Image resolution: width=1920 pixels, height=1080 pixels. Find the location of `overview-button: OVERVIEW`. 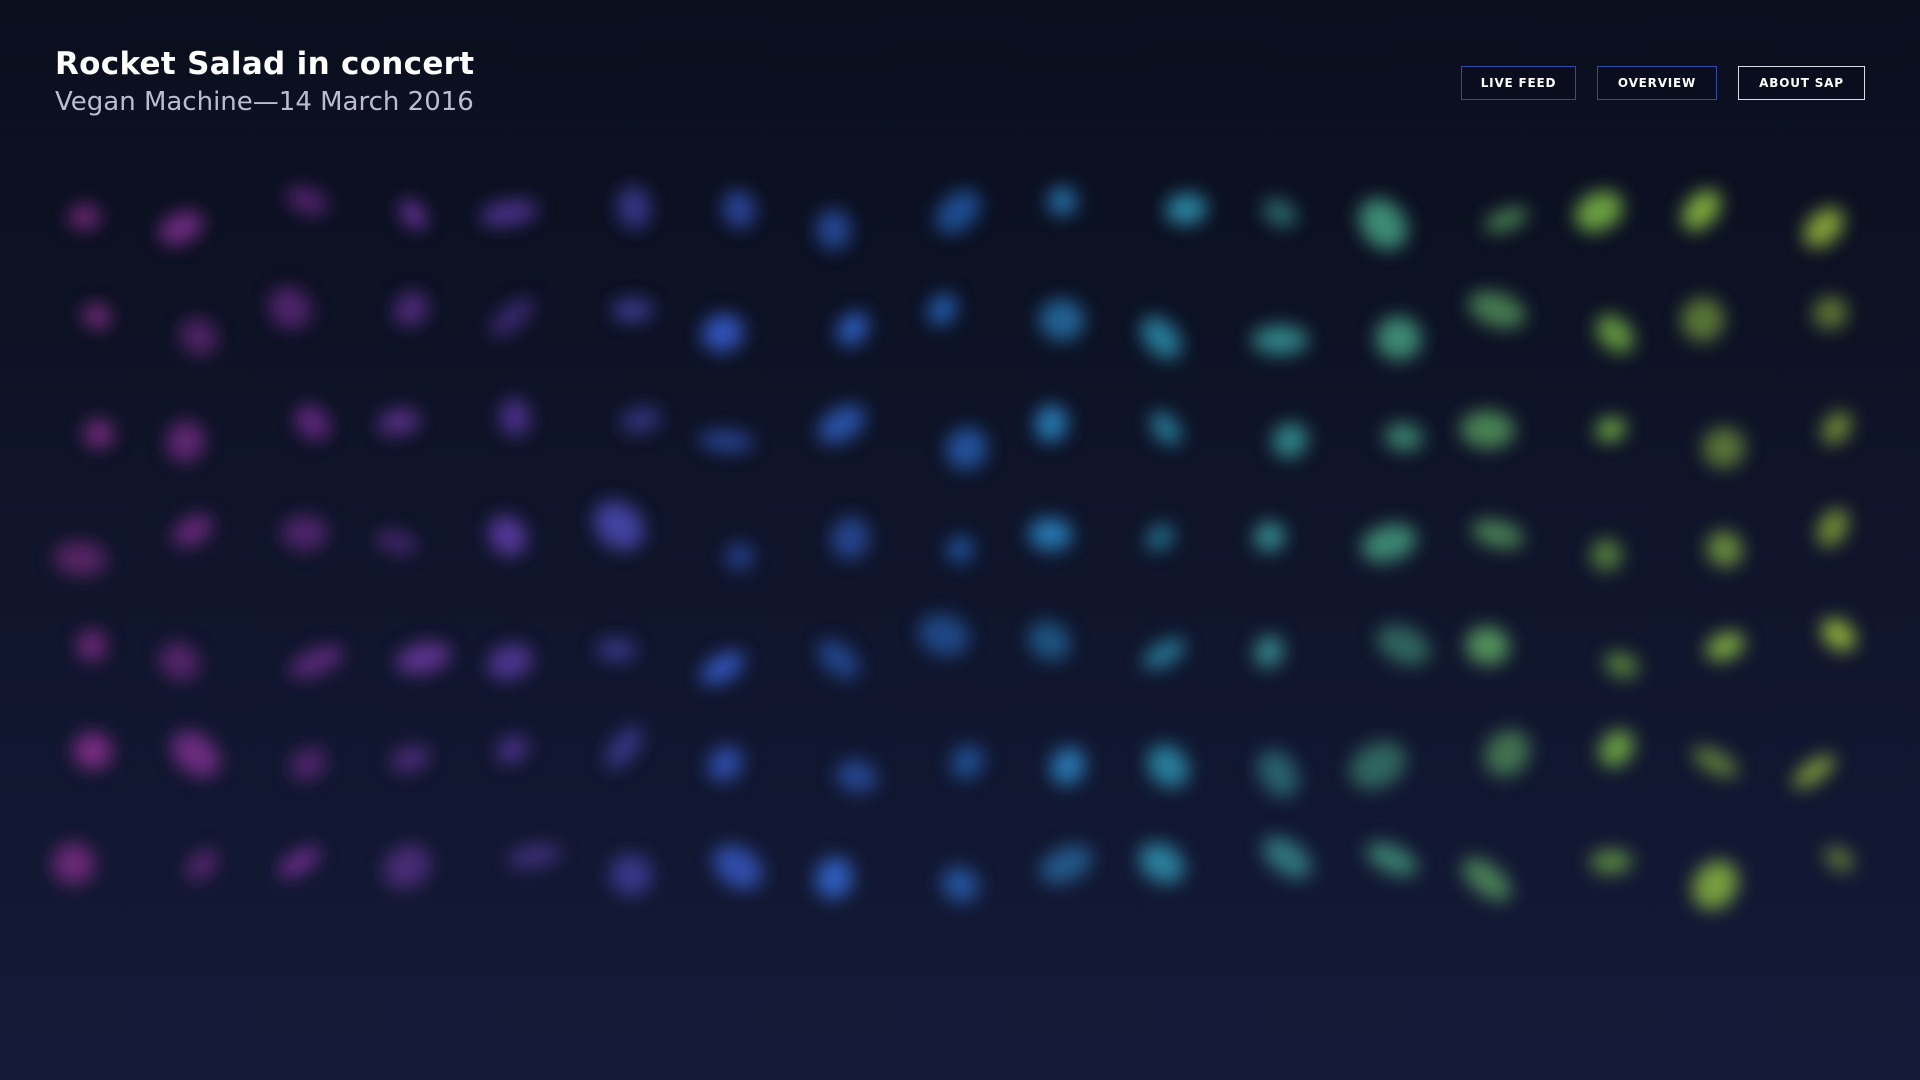

overview-button: OVERVIEW is located at coordinates (1657, 83).